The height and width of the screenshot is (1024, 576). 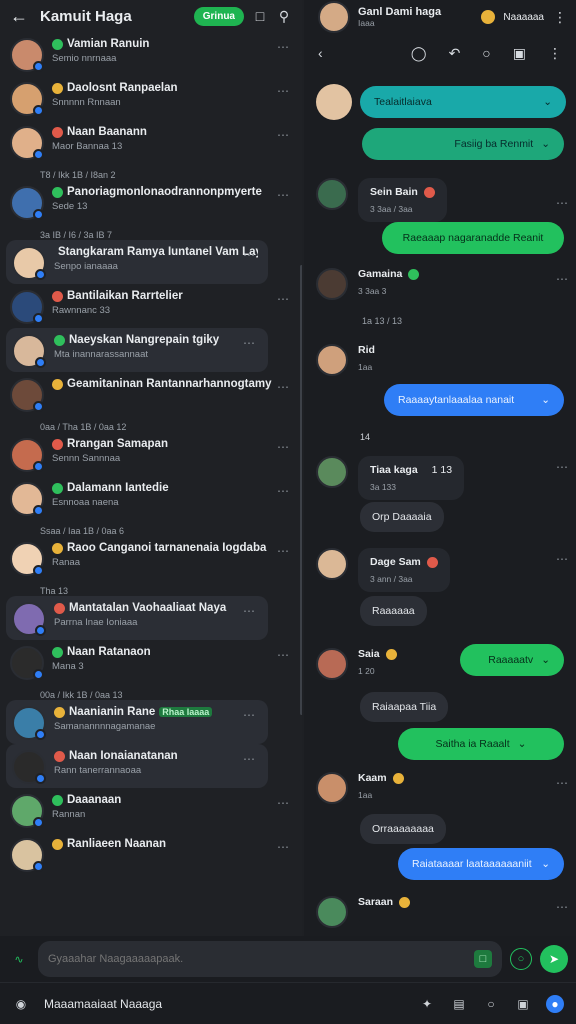 What do you see at coordinates (151, 306) in the screenshot?
I see `chat-list-item: Bantilaikan Rarrtelier Rawnnanc 33 ⋯` at bounding box center [151, 306].